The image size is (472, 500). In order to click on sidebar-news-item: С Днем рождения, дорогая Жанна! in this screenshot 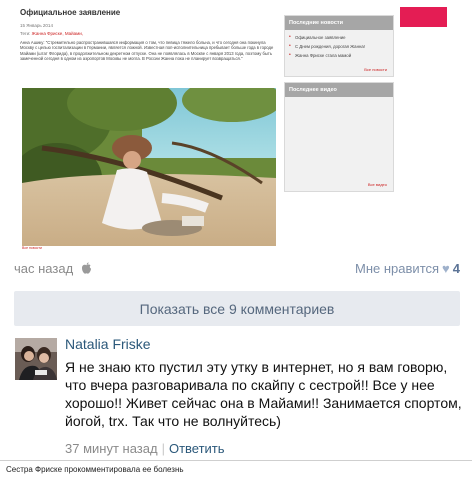, I will do `click(339, 46)`.